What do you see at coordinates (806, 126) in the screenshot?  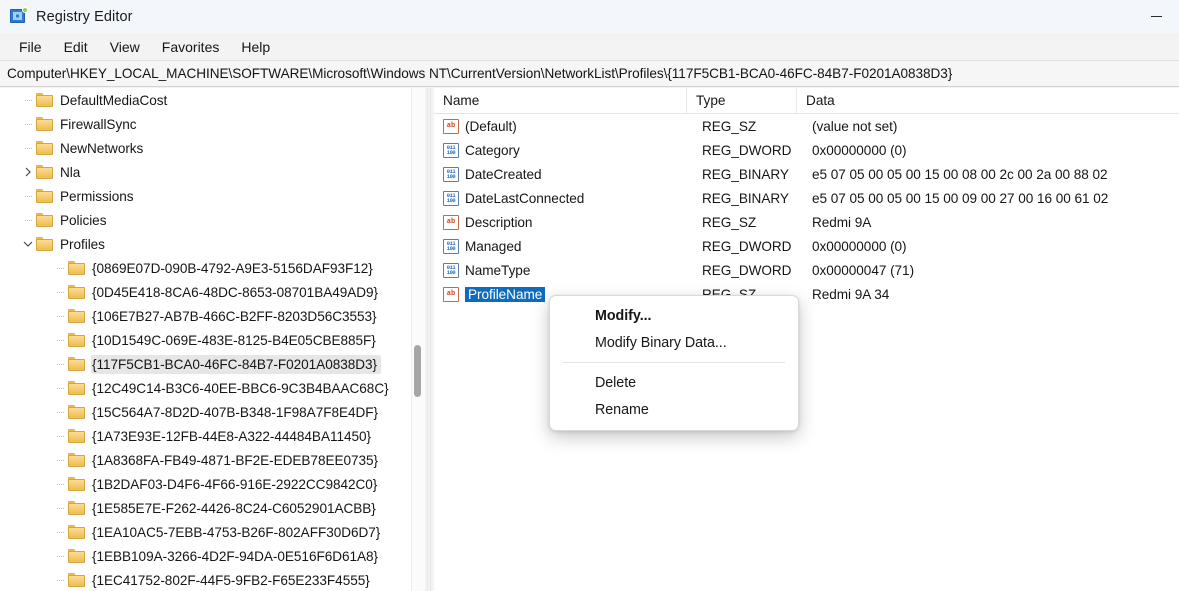 I see `value-row: ab (Default) REG_SZ (value not set)` at bounding box center [806, 126].